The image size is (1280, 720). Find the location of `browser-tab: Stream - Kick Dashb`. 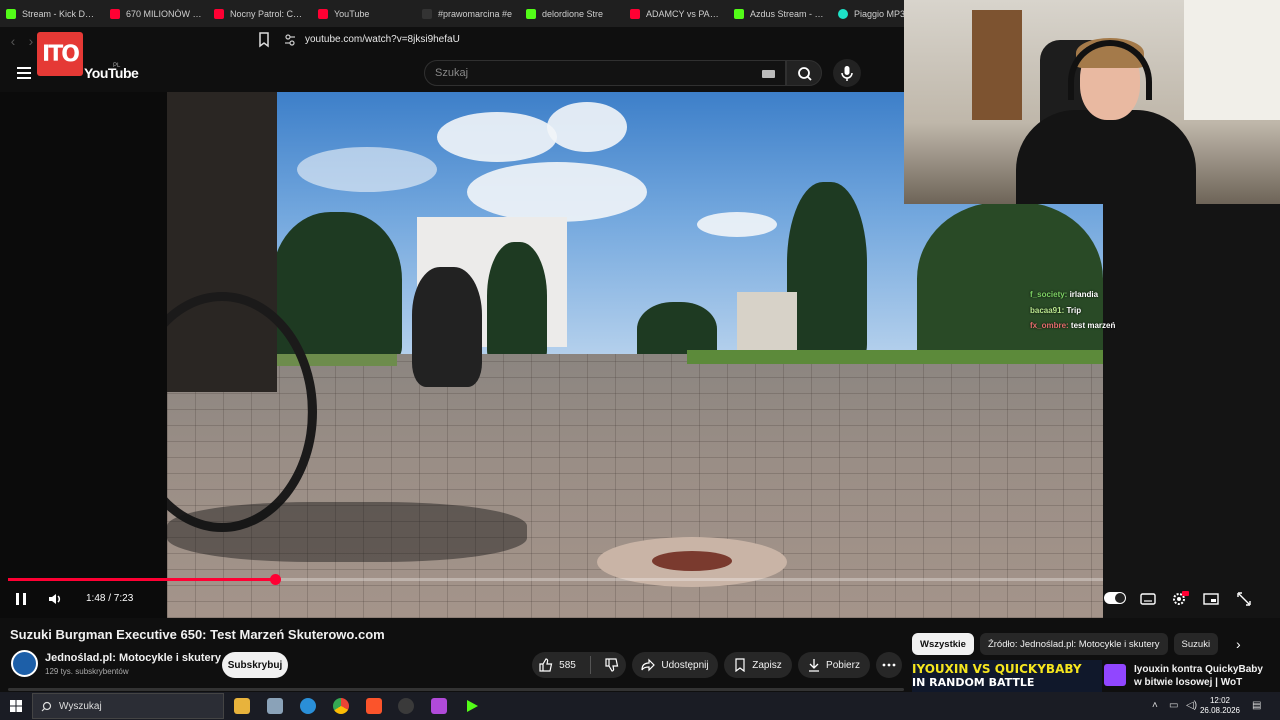

browser-tab: Stream - Kick Dashb is located at coordinates (52, 13).